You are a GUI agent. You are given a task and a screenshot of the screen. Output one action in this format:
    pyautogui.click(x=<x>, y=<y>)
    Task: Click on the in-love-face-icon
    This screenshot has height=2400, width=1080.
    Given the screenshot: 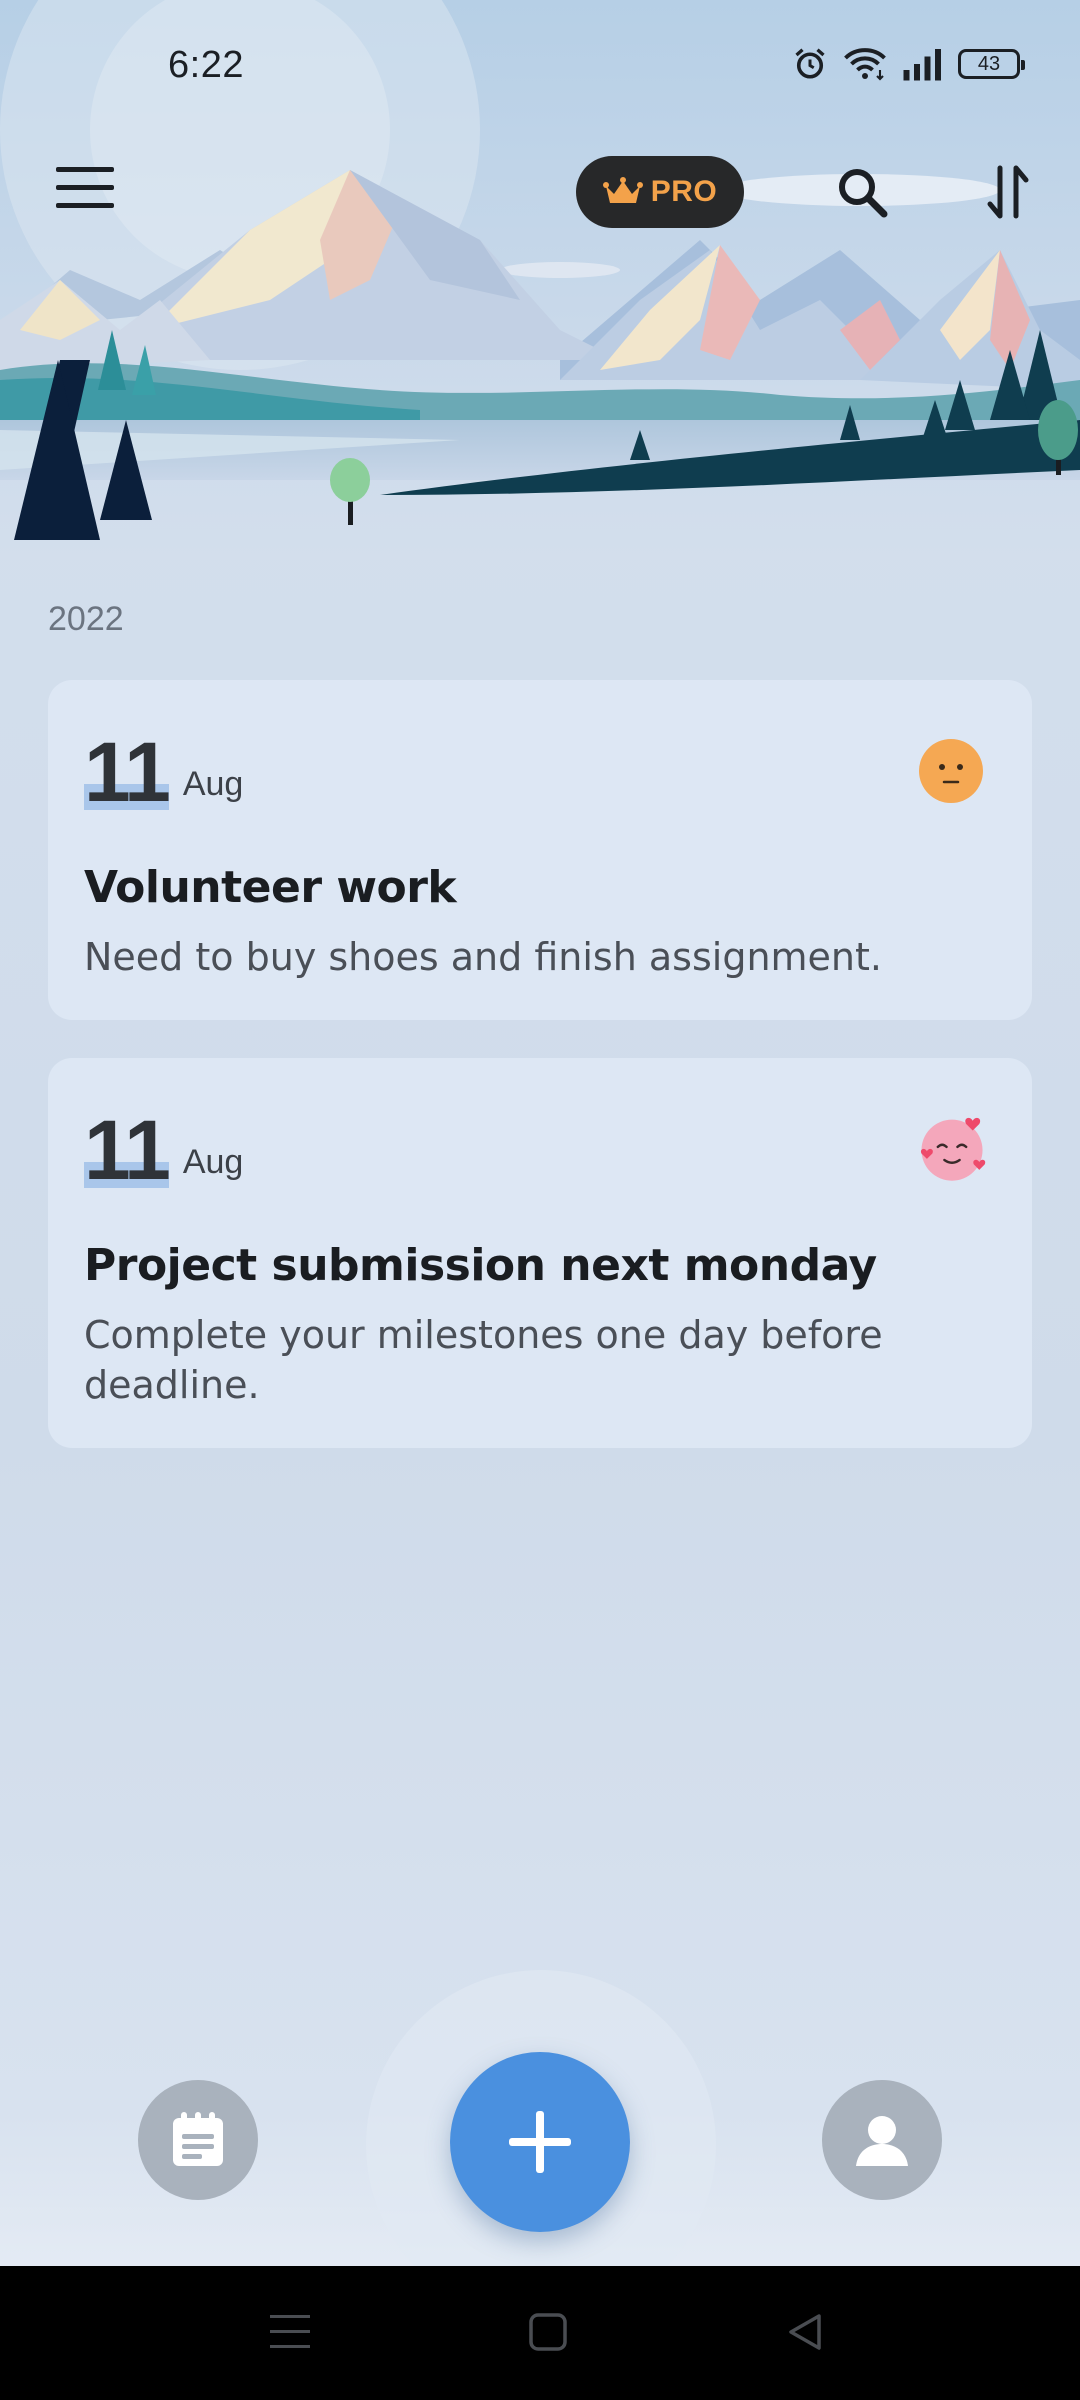 What is the action you would take?
    pyautogui.click(x=953, y=1149)
    